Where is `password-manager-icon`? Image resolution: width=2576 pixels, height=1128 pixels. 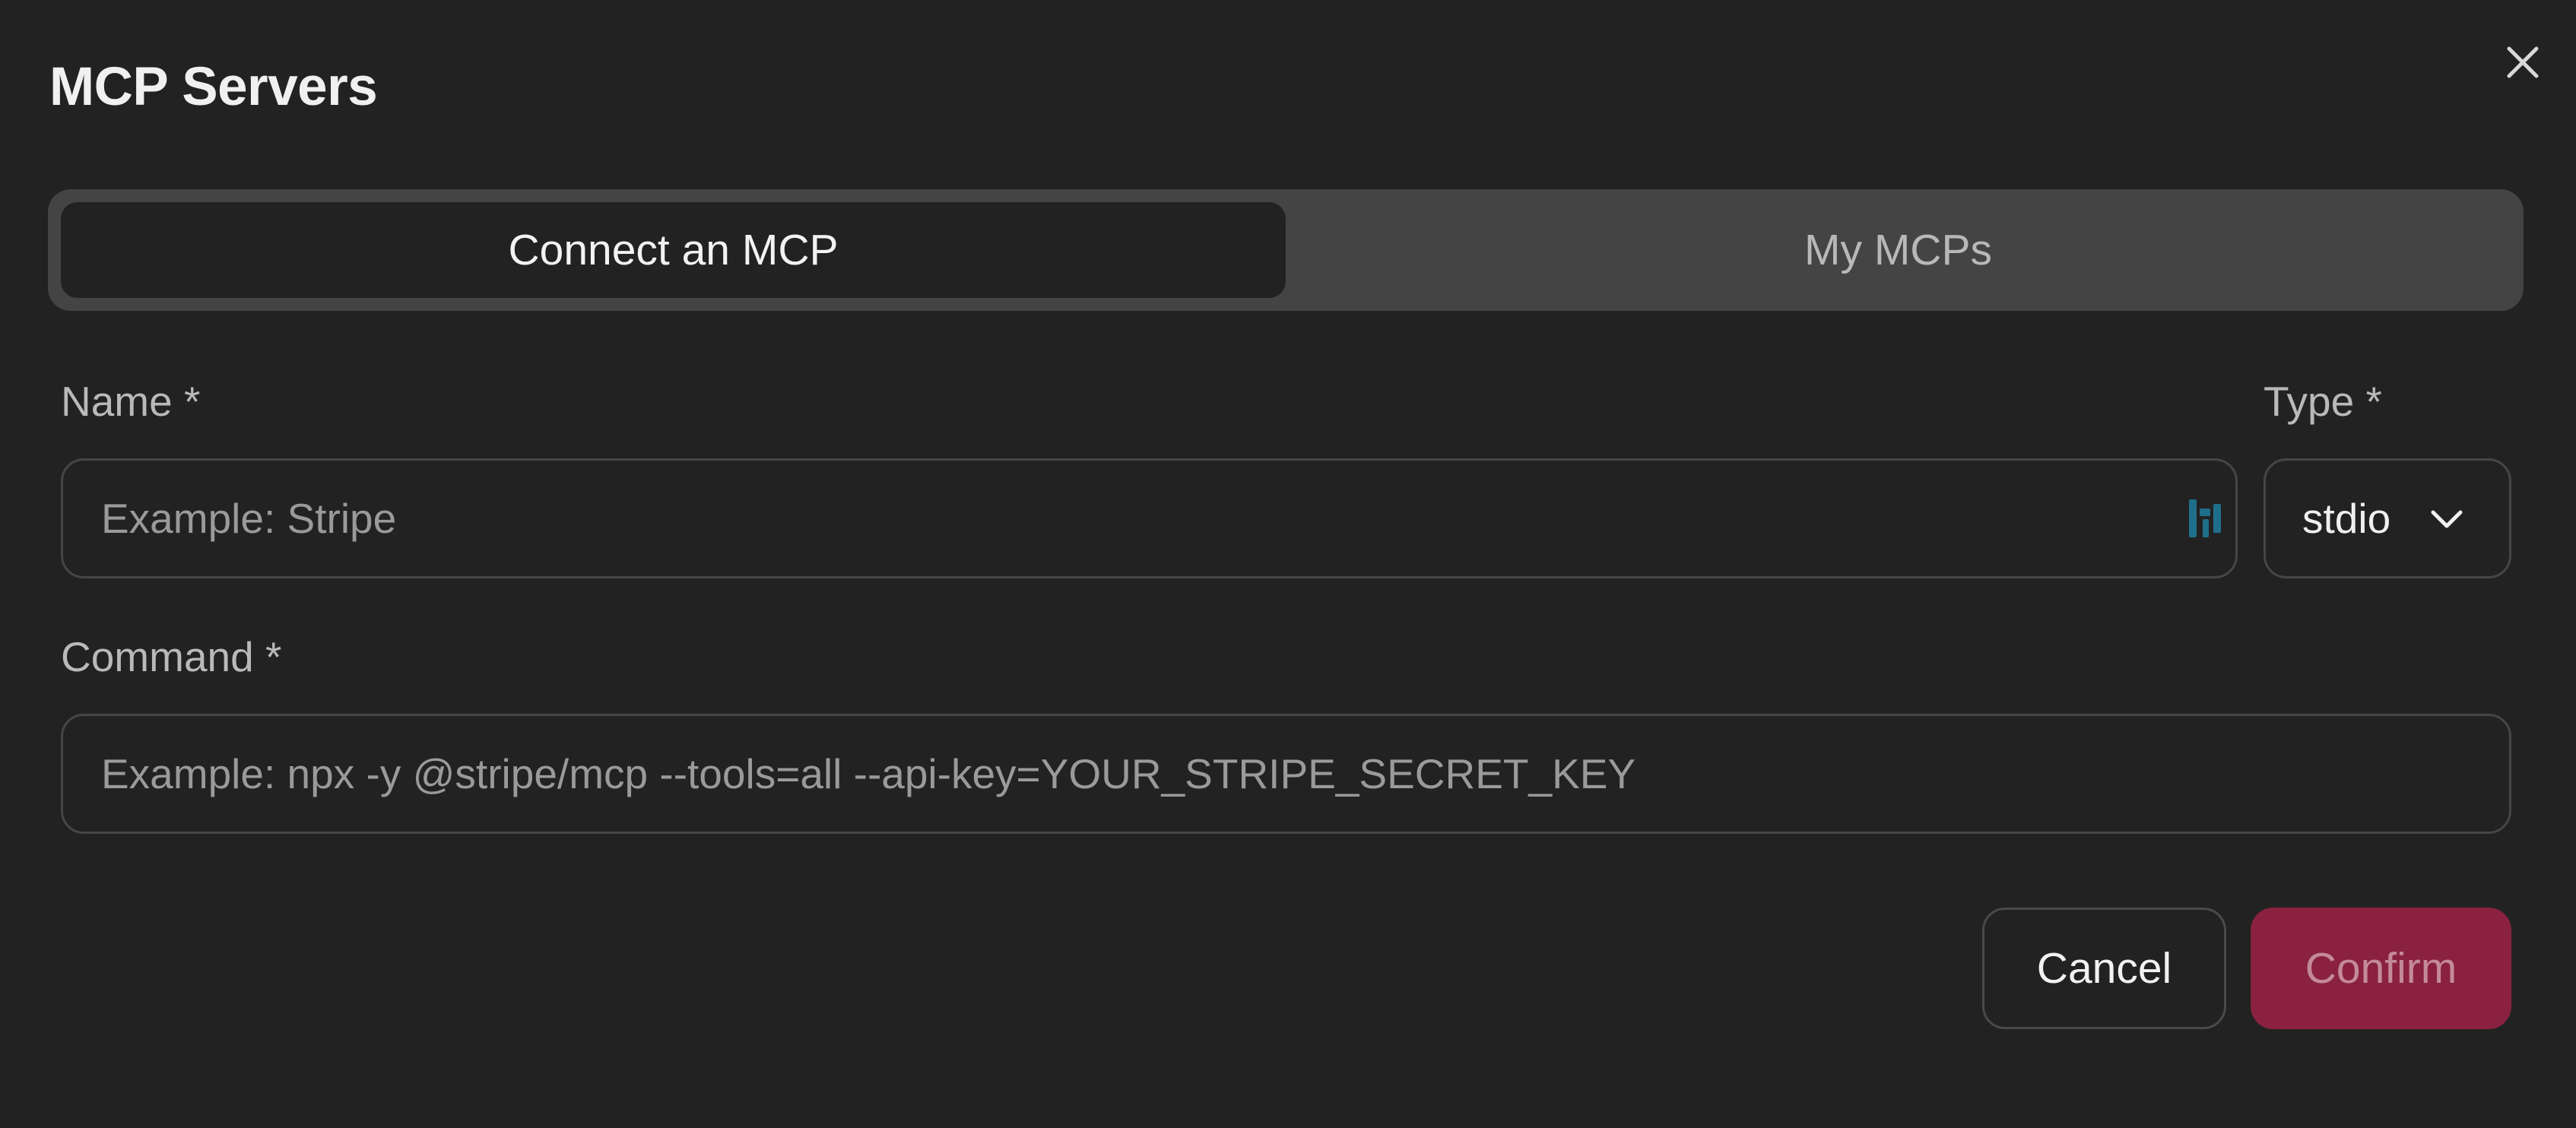
password-manager-icon is located at coordinates (2206, 518).